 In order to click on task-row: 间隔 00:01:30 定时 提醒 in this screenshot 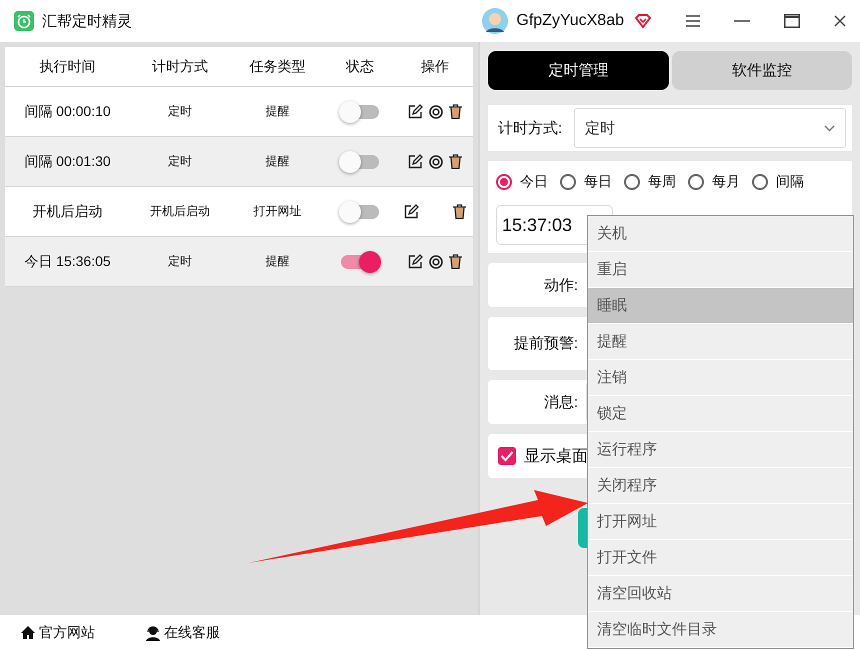, I will do `click(239, 162)`.